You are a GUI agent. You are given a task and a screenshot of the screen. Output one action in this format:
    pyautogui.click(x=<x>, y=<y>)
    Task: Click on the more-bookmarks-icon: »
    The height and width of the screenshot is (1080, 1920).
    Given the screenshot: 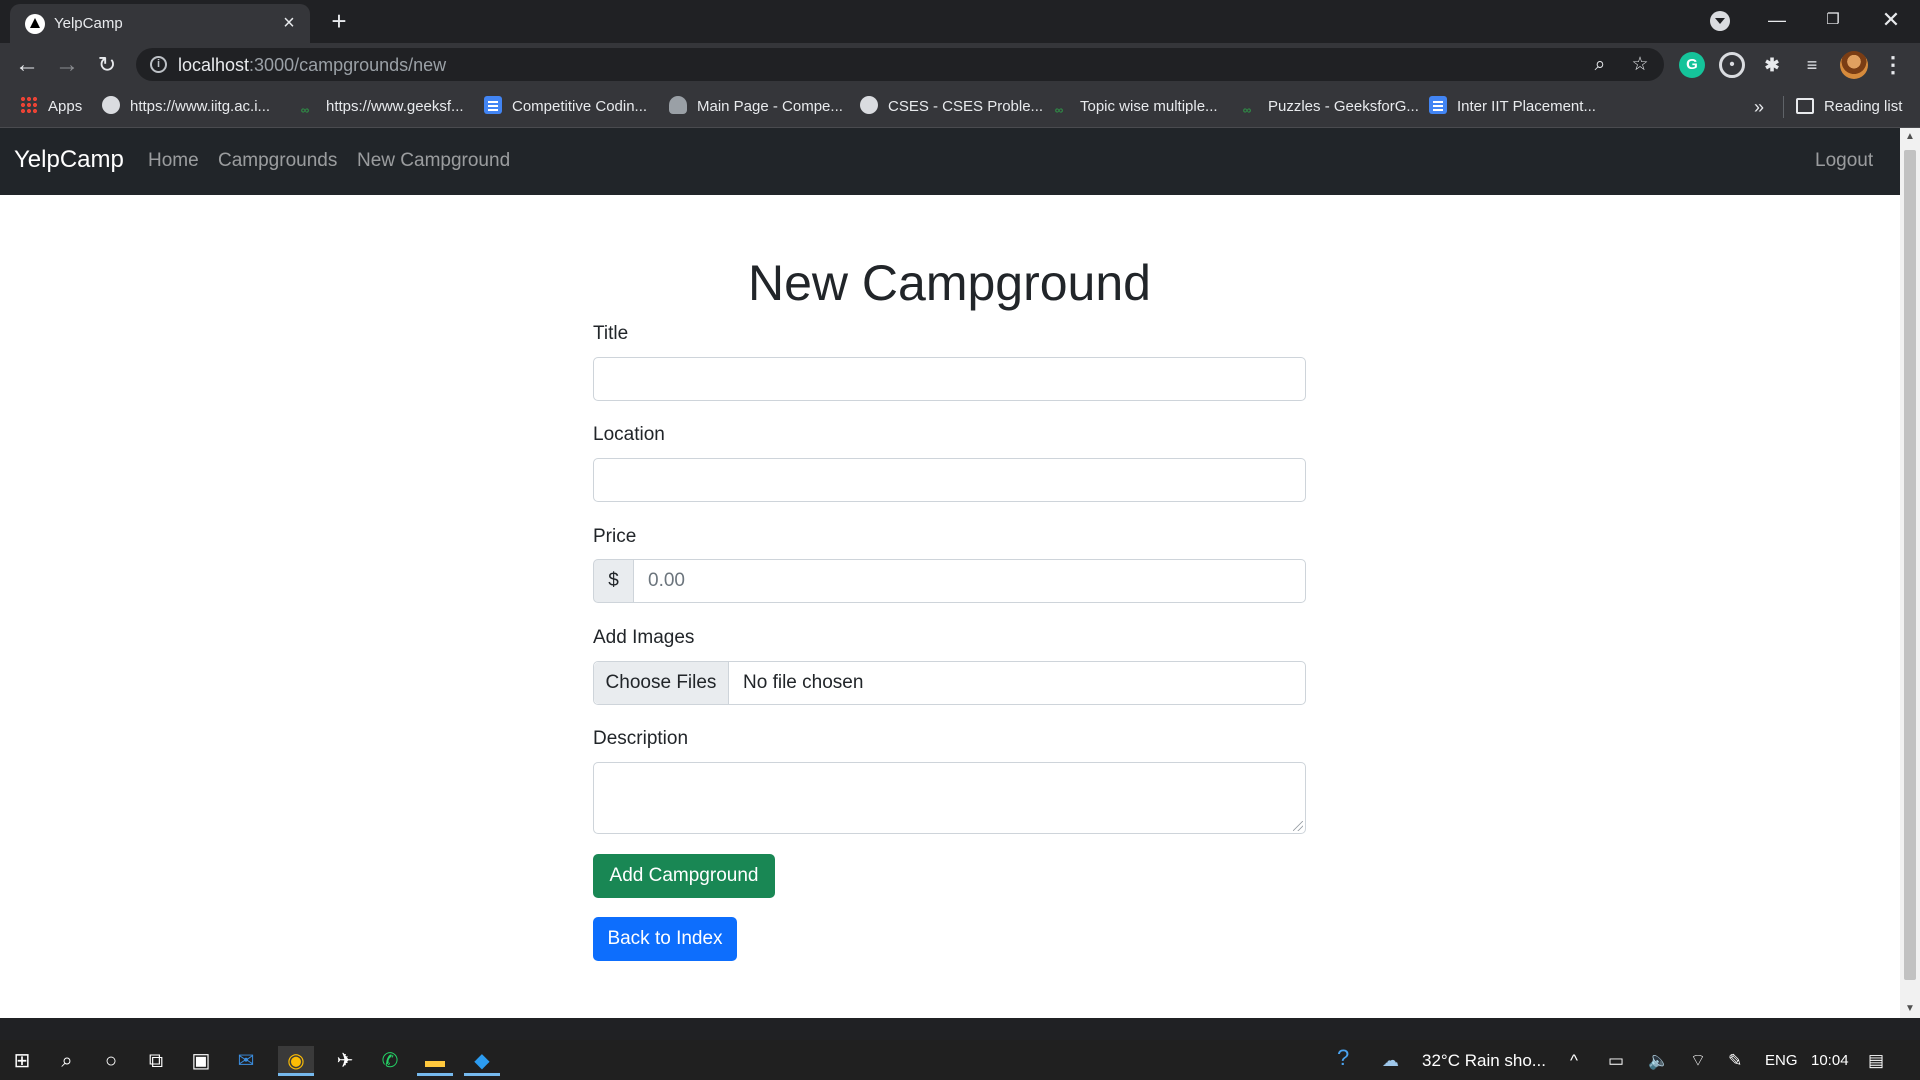 What is the action you would take?
    pyautogui.click(x=1759, y=107)
    